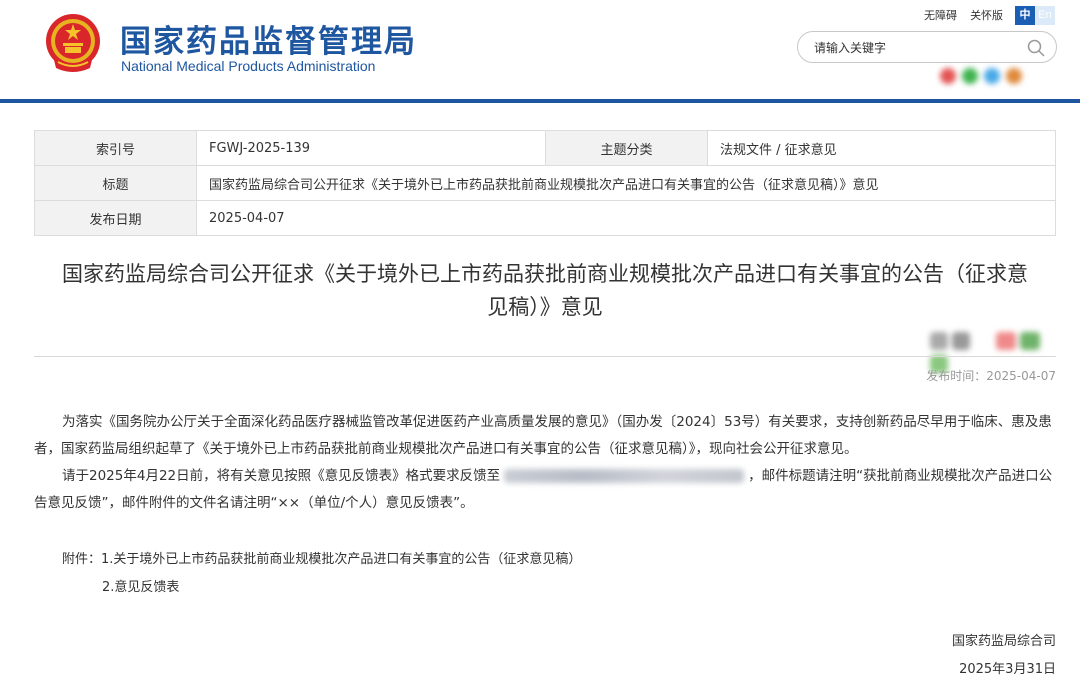 The width and height of the screenshot is (1080, 700). What do you see at coordinates (1025, 15) in the screenshot?
I see `lang-zh-button: 中` at bounding box center [1025, 15].